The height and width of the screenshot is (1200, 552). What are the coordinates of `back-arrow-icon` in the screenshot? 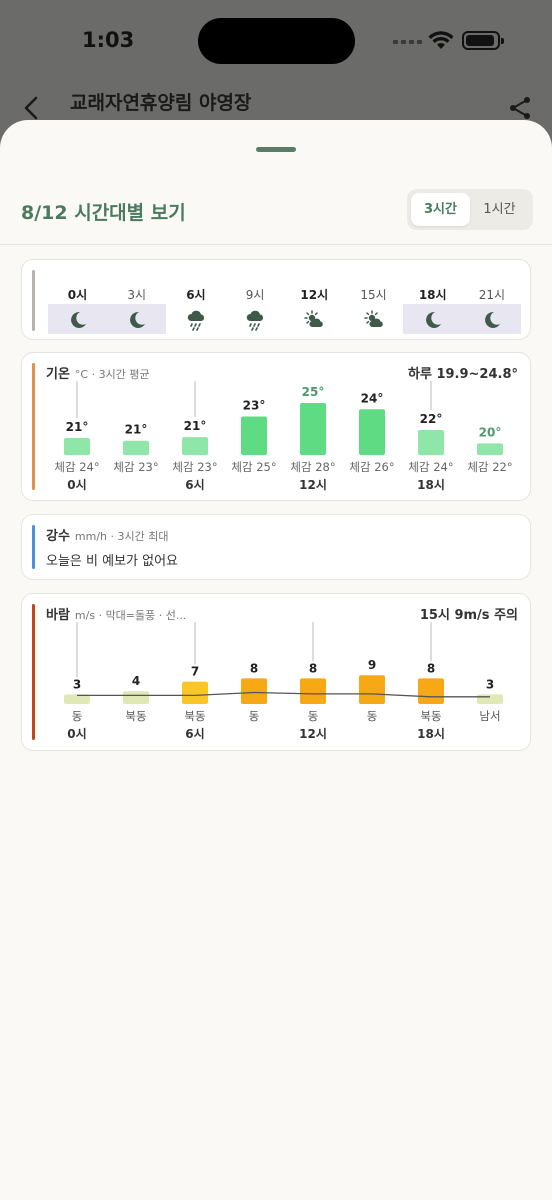 It's located at (31, 108).